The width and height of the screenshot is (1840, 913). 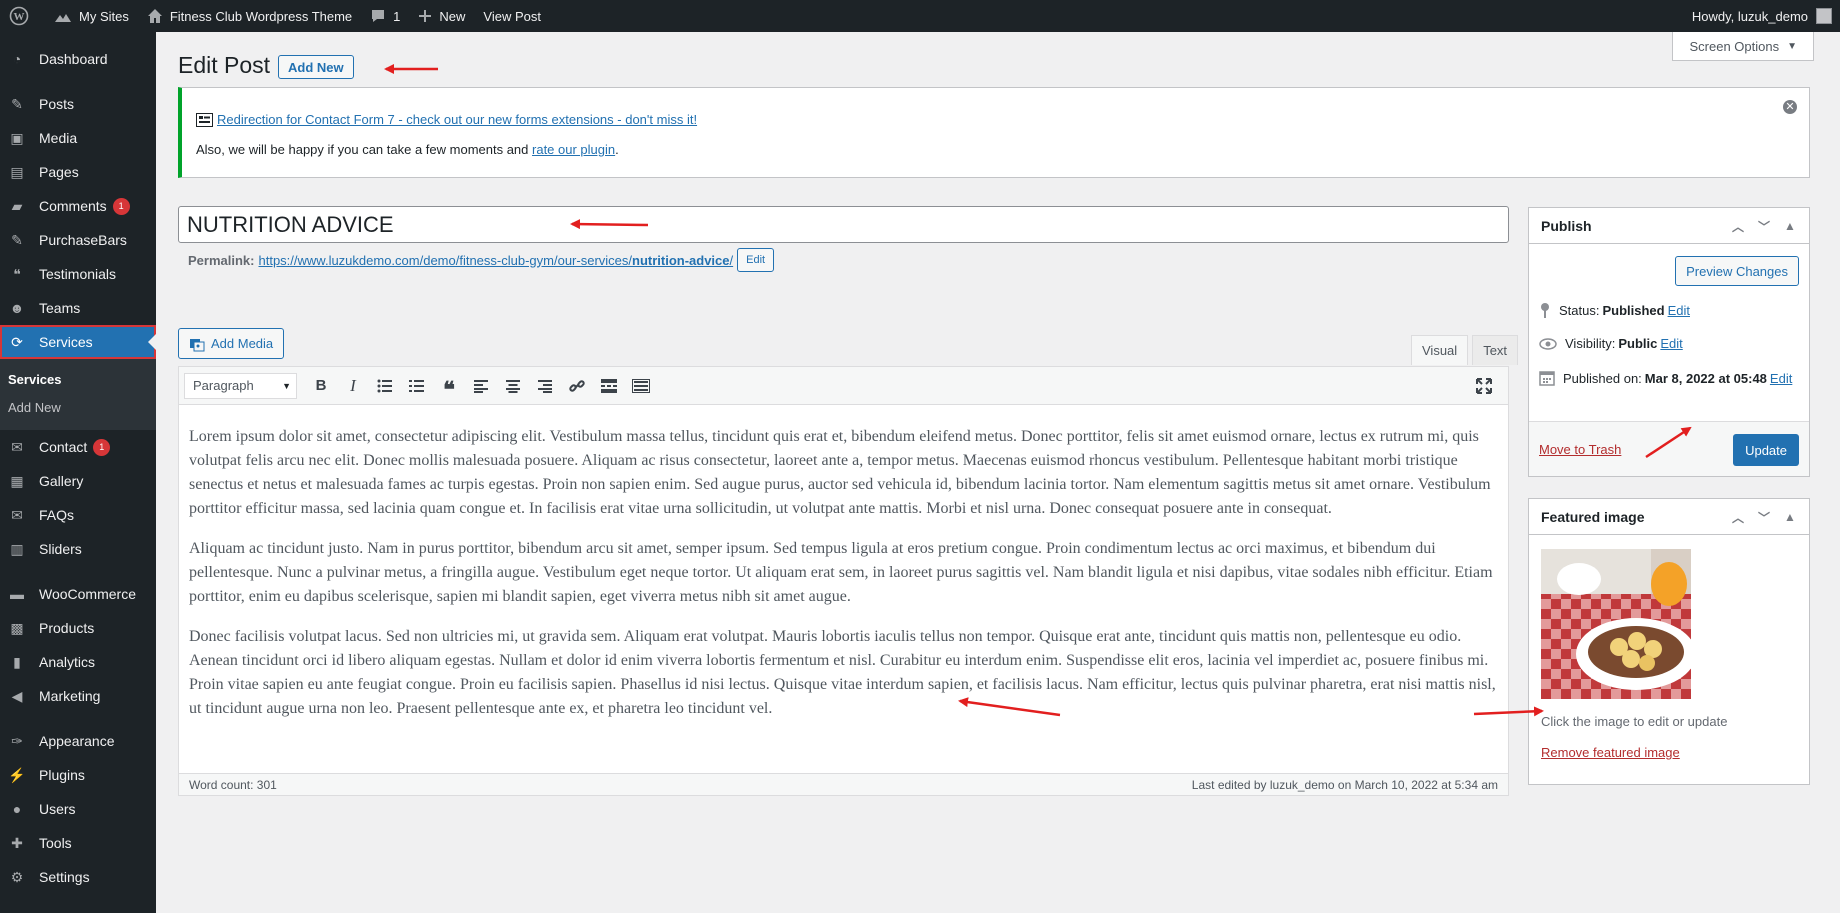 What do you see at coordinates (78, 342) in the screenshot?
I see `sidebar-item-services: ⟳ Services` at bounding box center [78, 342].